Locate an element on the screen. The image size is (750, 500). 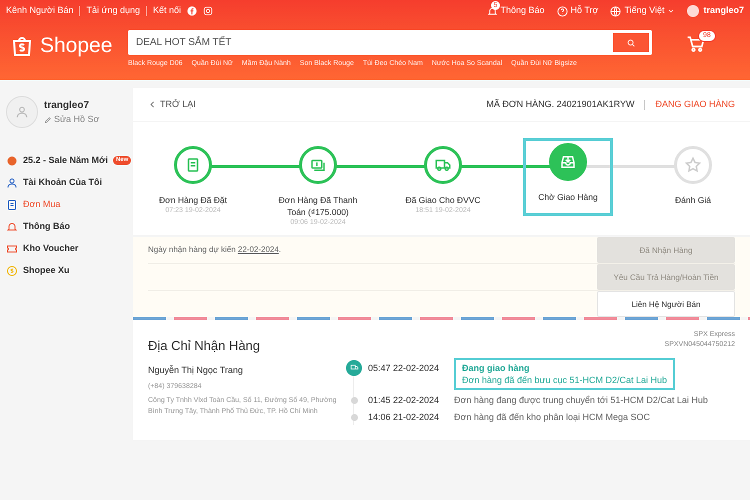
top-link: Kênh Người Bán is located at coordinates (40, 11).